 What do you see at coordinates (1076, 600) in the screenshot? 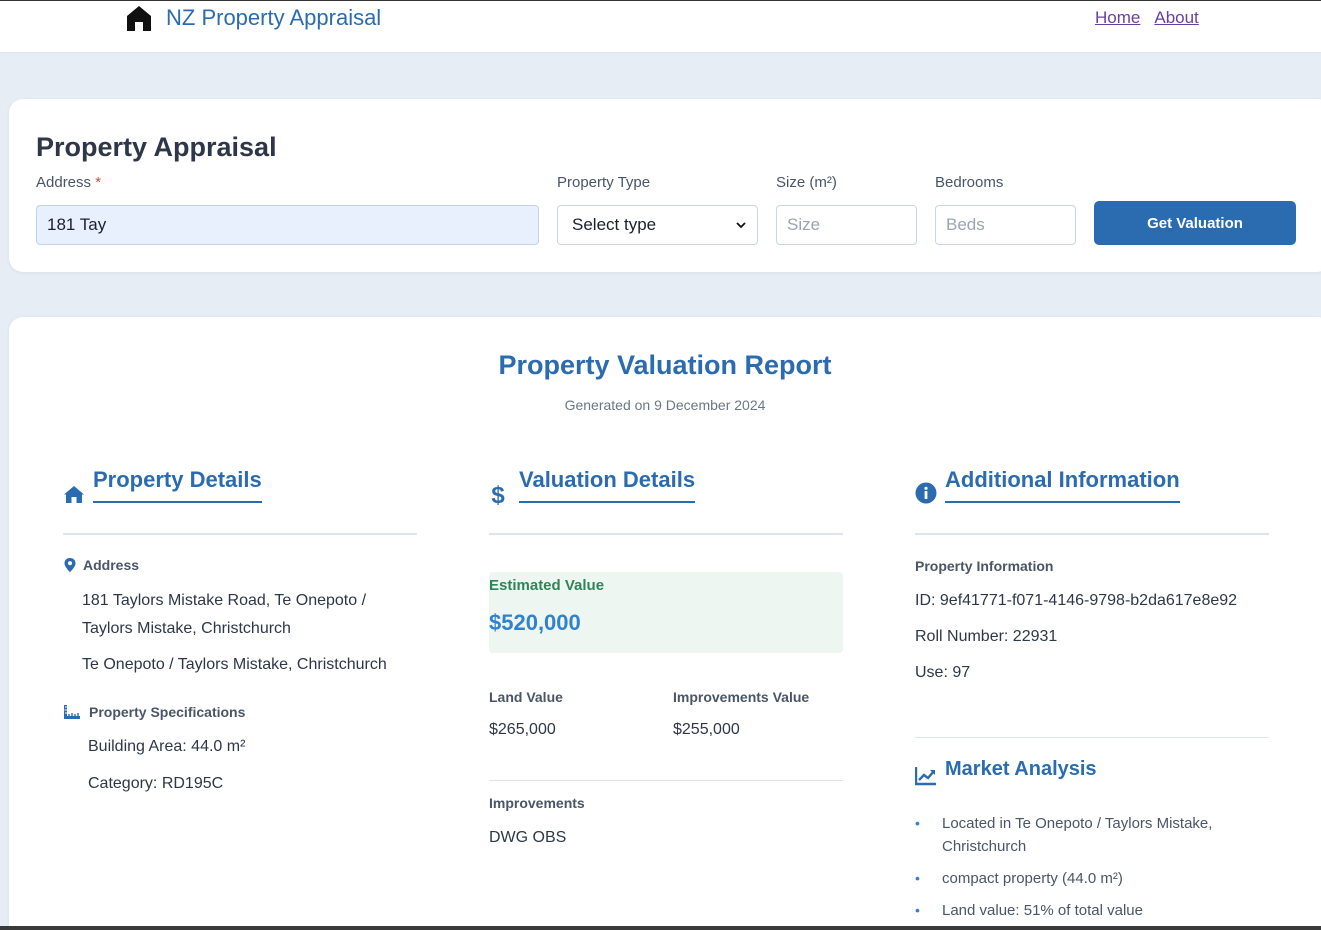
I see `property-id: ID: 9ef41771-f071-4146-9798-b2da617e8e92` at bounding box center [1076, 600].